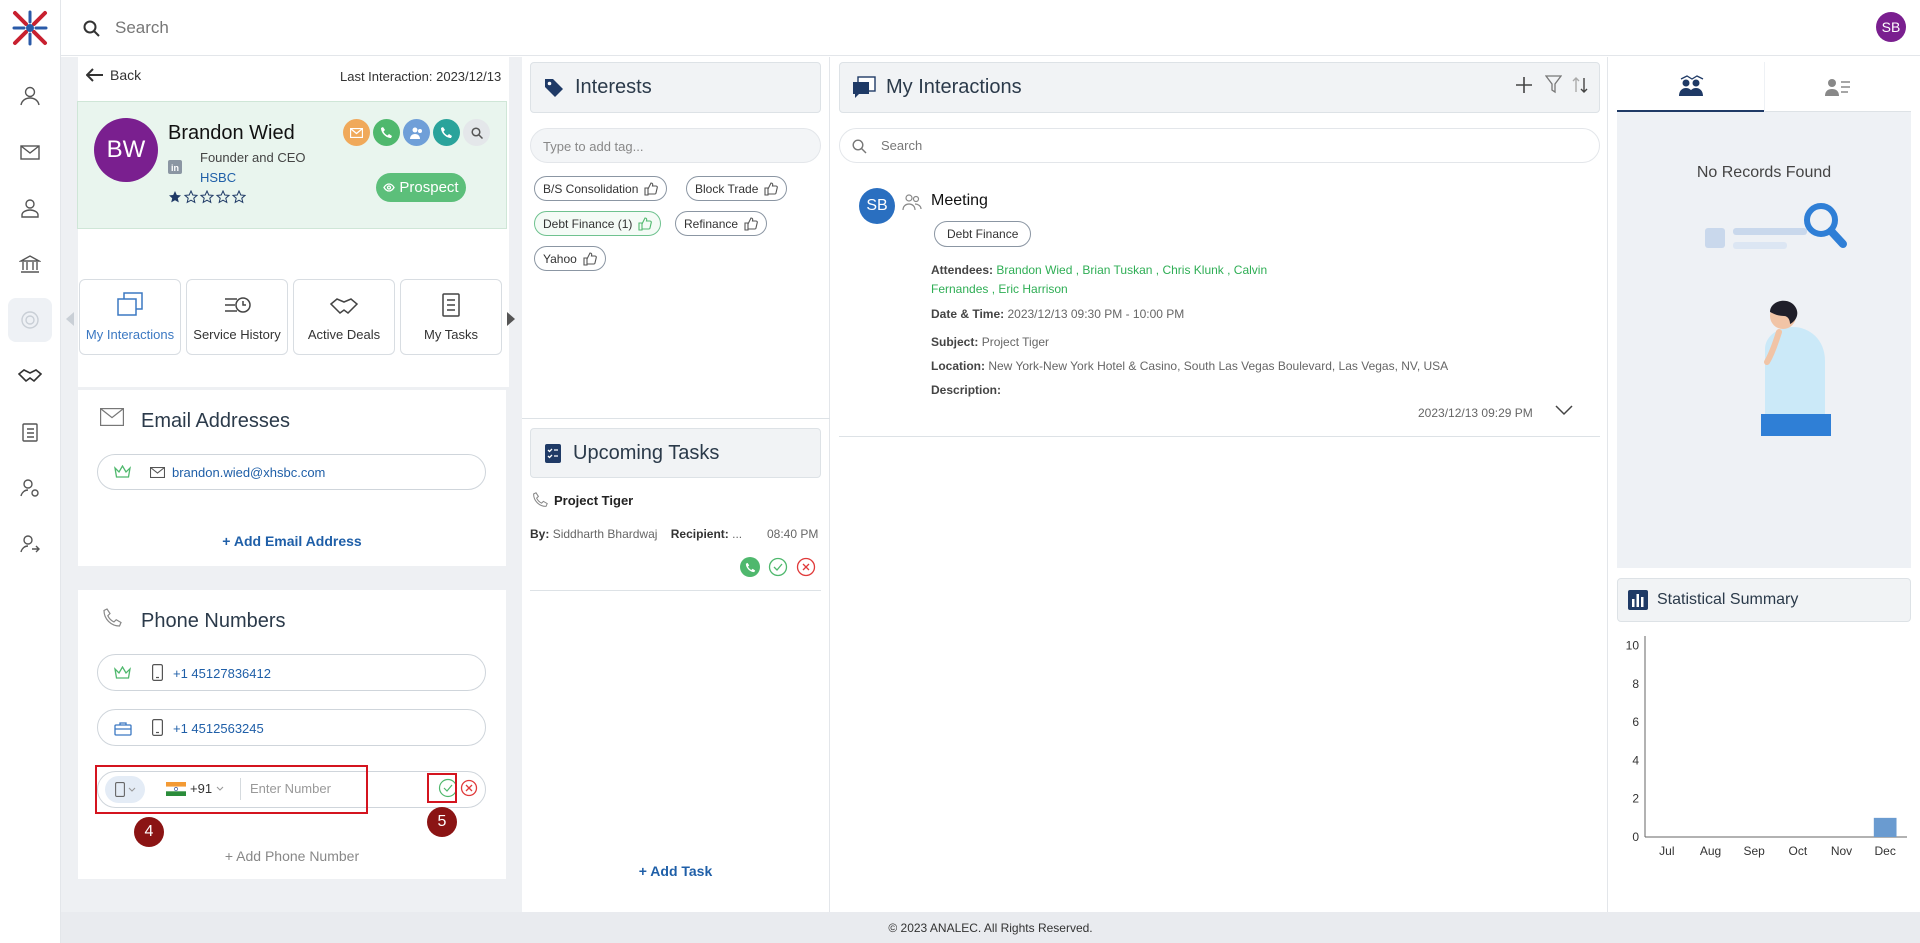 The image size is (1920, 943). I want to click on user-share-nav-icon, so click(30, 544).